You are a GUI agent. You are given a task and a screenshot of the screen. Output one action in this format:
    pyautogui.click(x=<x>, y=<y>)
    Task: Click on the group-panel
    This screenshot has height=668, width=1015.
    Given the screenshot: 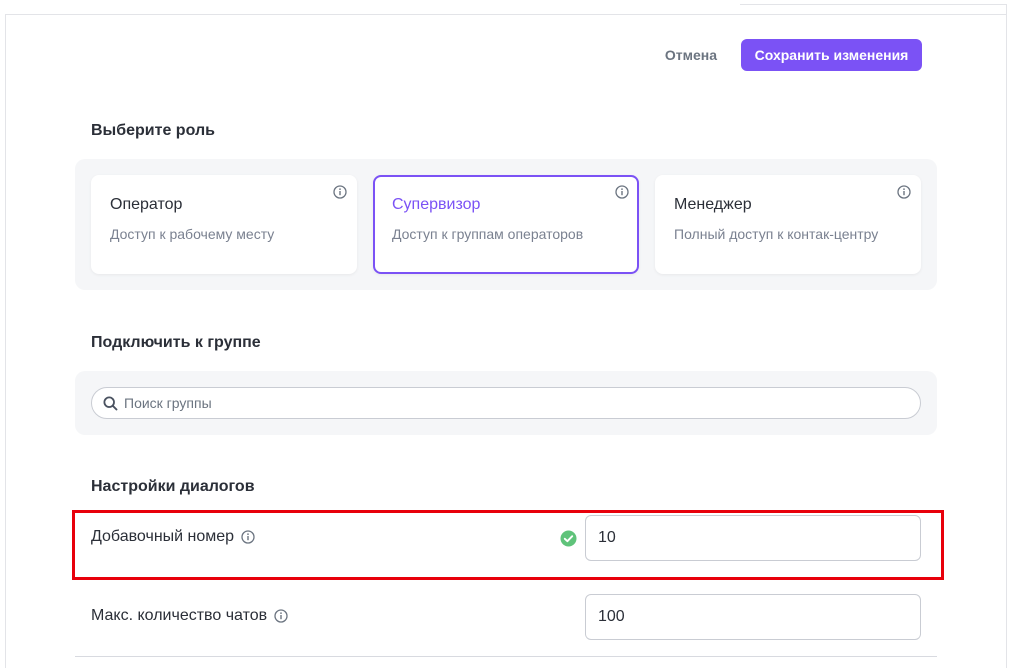 What is the action you would take?
    pyautogui.click(x=506, y=403)
    